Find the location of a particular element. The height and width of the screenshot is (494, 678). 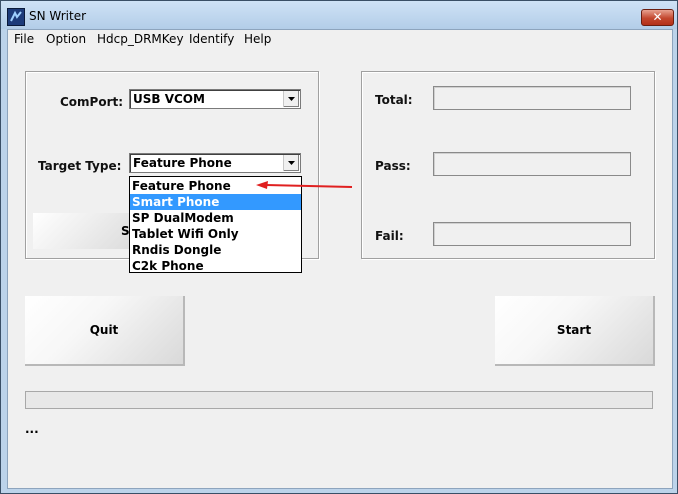

target-type-select: Feature Phone is located at coordinates (215, 163).